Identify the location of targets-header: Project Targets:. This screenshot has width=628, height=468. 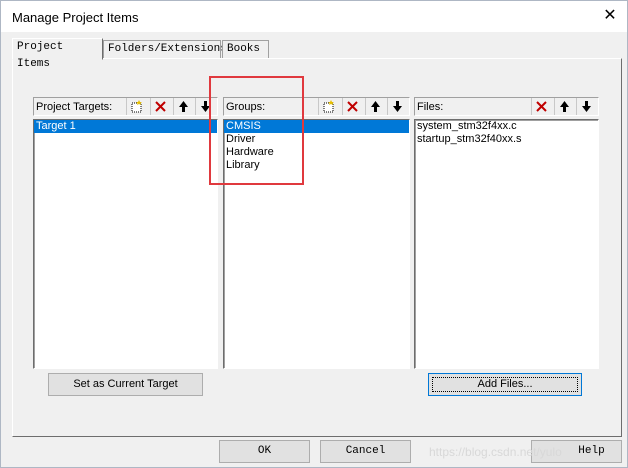
(125, 106).